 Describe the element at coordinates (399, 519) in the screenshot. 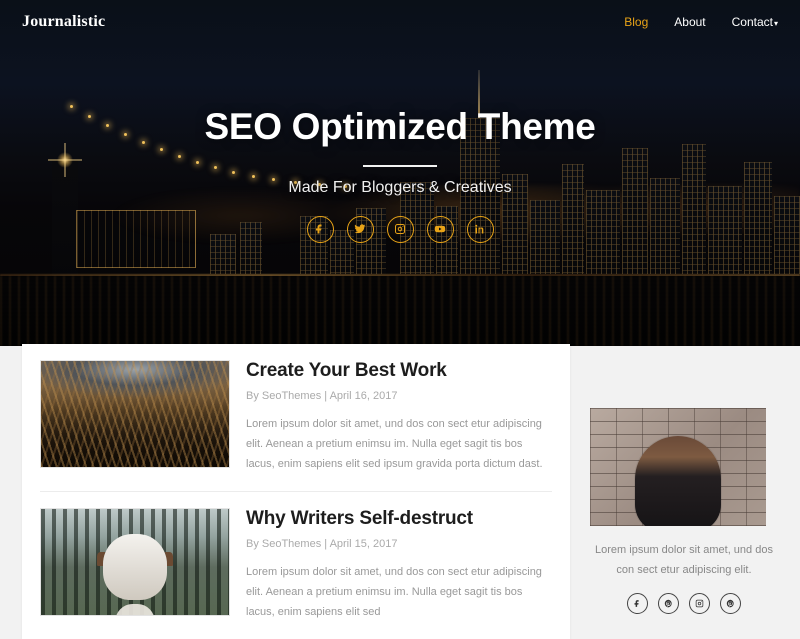

I see `post-title: Why Writers Self-destruct` at that location.